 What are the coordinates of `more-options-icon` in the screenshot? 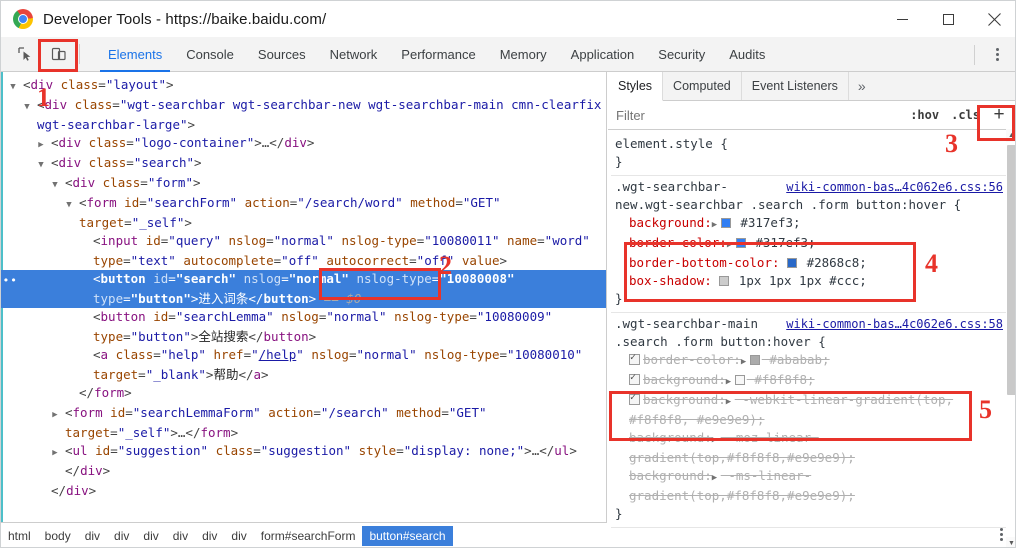 It's located at (997, 54).